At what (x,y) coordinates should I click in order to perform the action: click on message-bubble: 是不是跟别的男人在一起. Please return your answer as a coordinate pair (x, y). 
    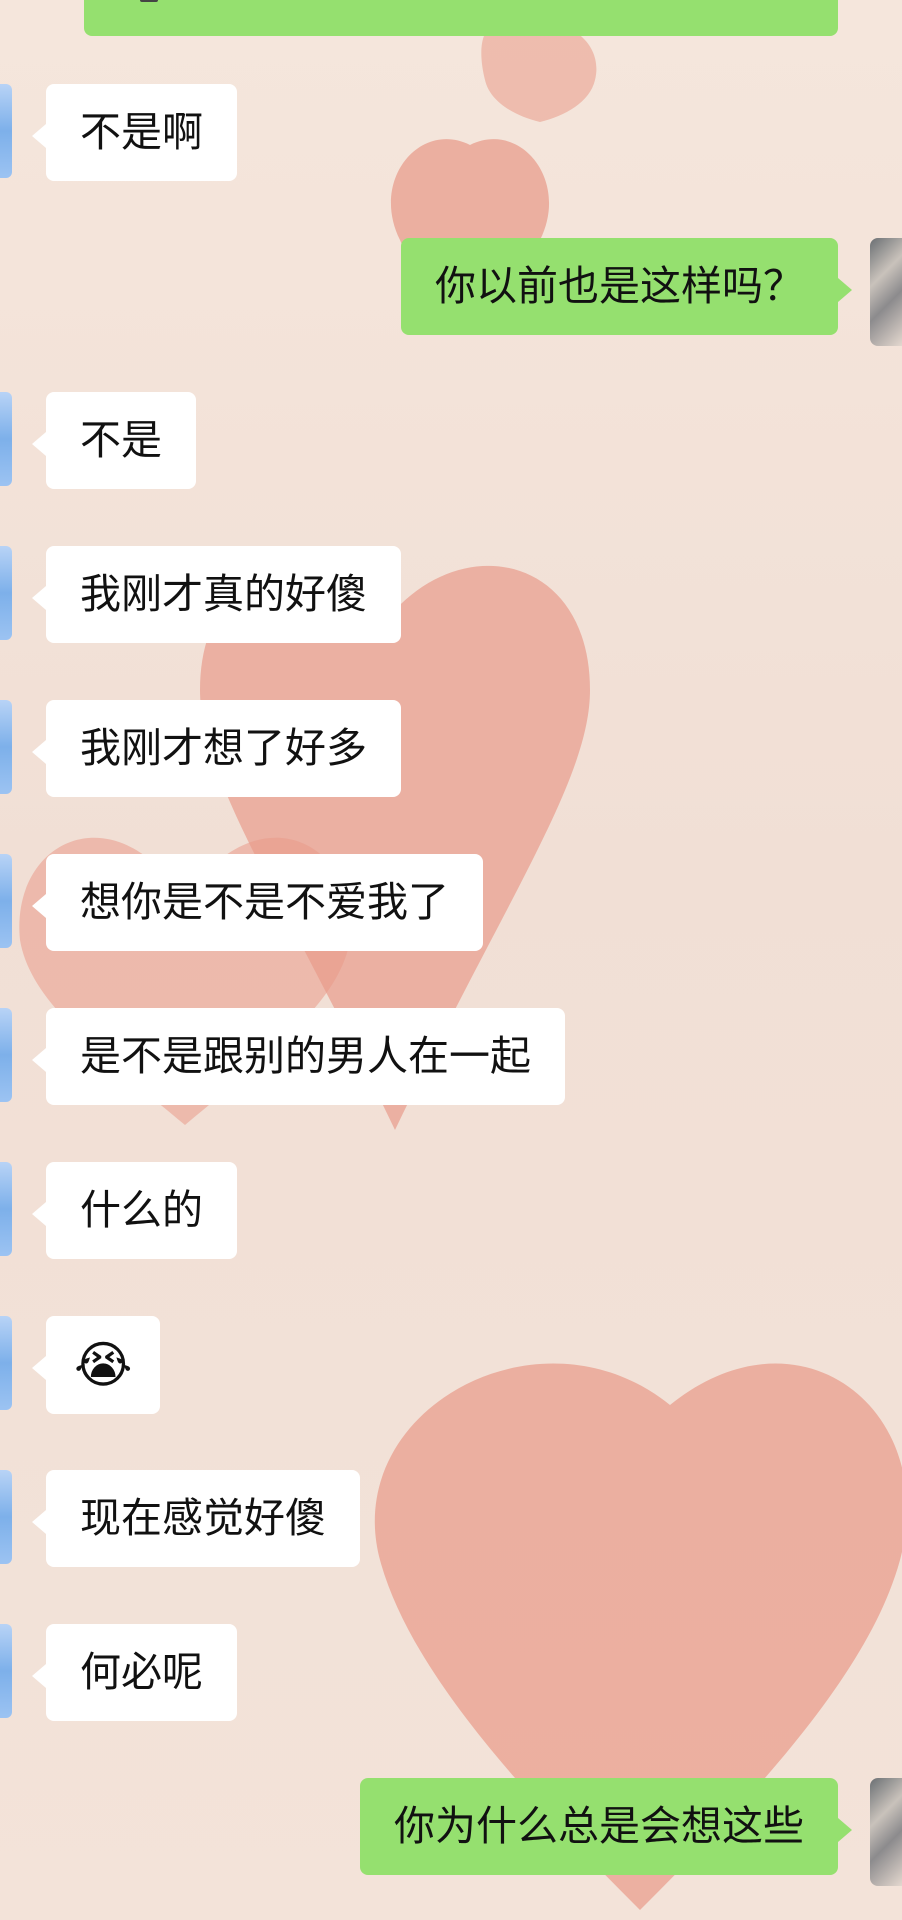
    Looking at the image, I should click on (298, 1056).